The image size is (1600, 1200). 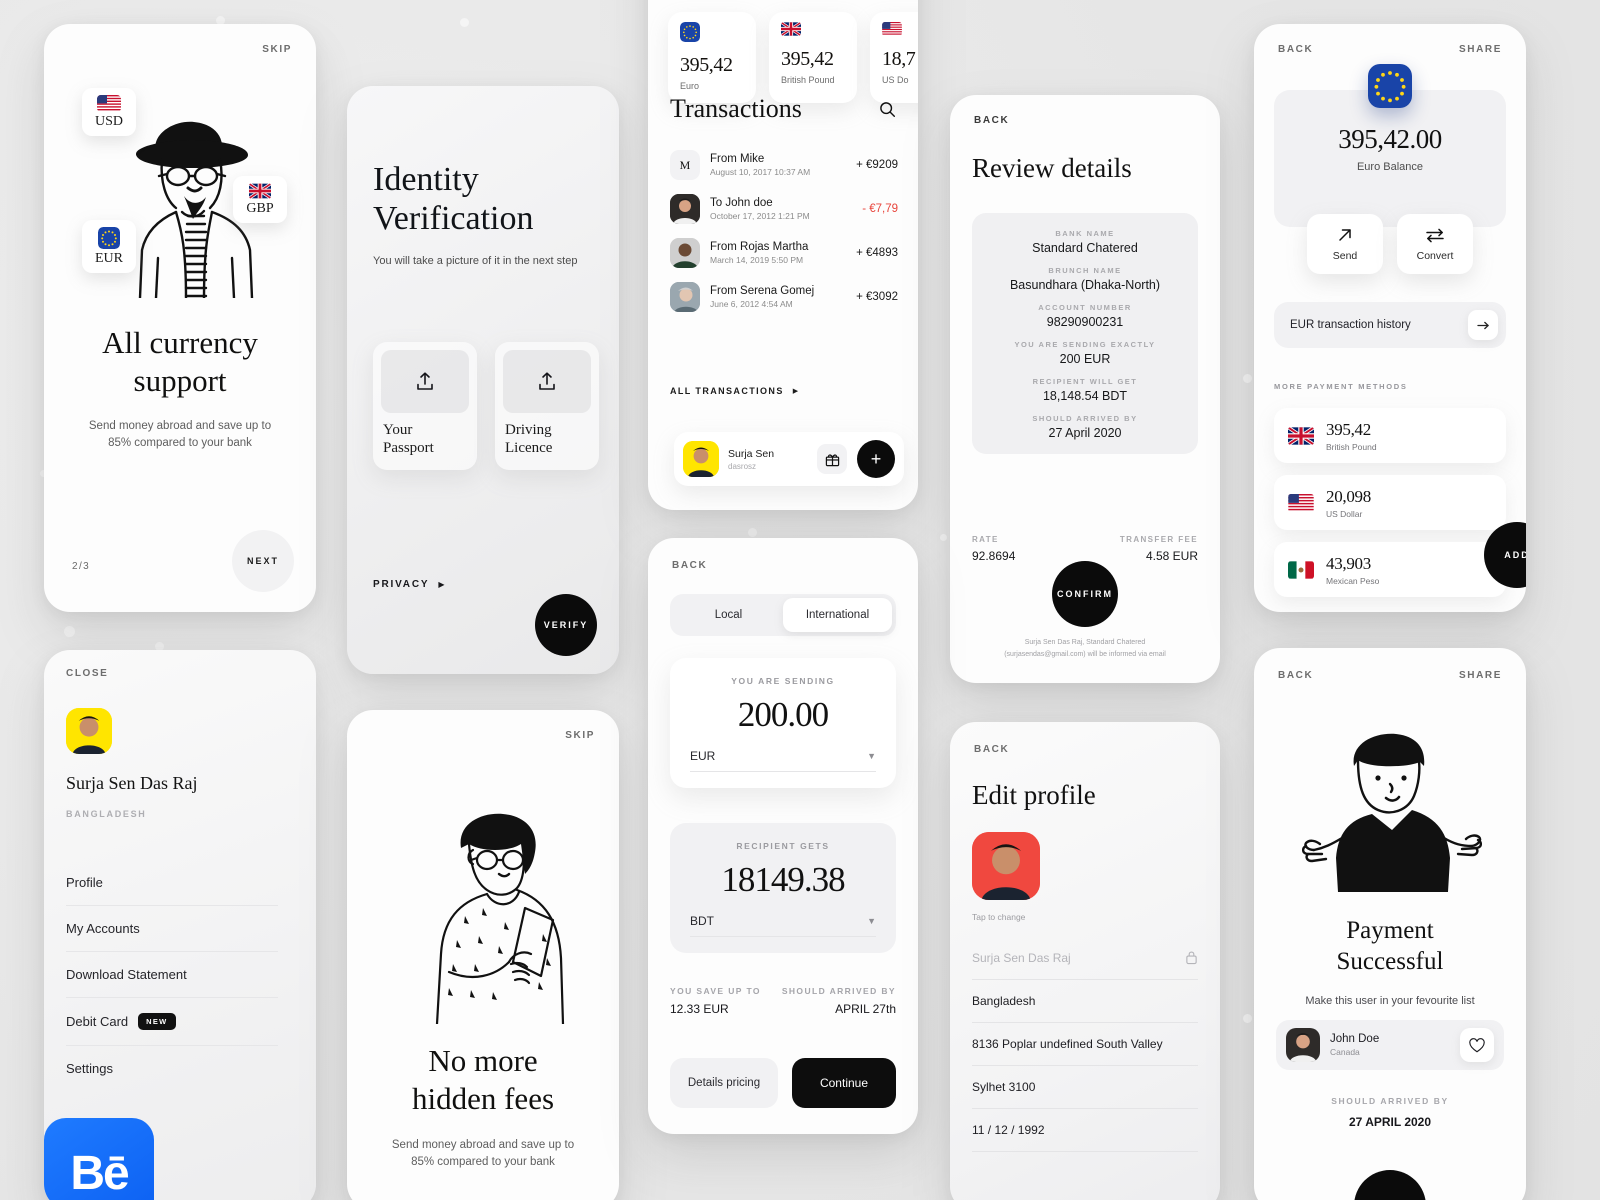 What do you see at coordinates (441, 584) in the screenshot?
I see `chevron-right-icon: ▶` at bounding box center [441, 584].